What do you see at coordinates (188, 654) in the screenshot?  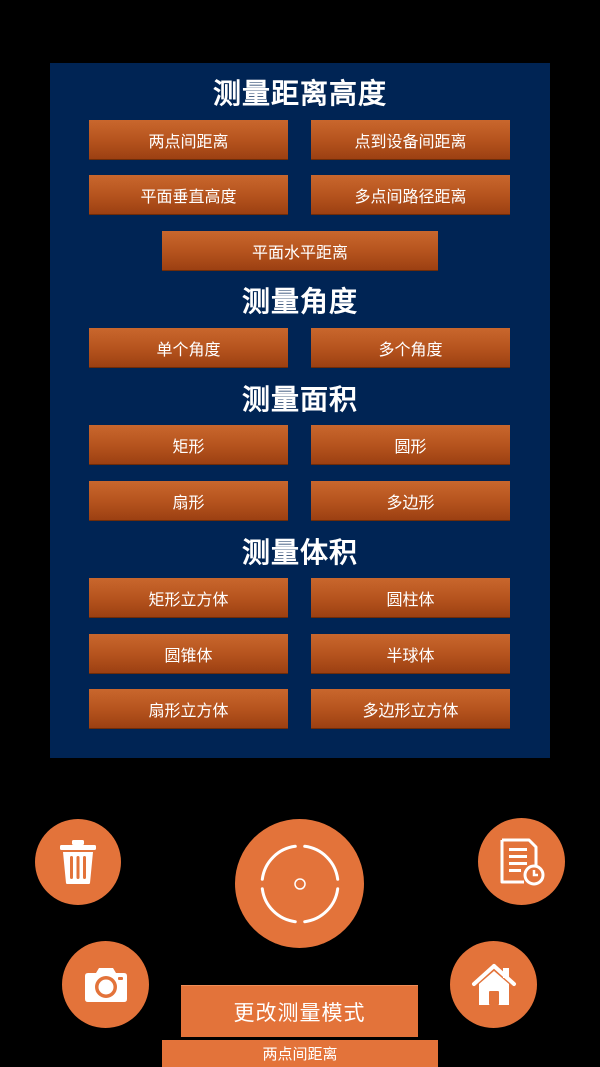 I see `btn-cone: 圆锥体` at bounding box center [188, 654].